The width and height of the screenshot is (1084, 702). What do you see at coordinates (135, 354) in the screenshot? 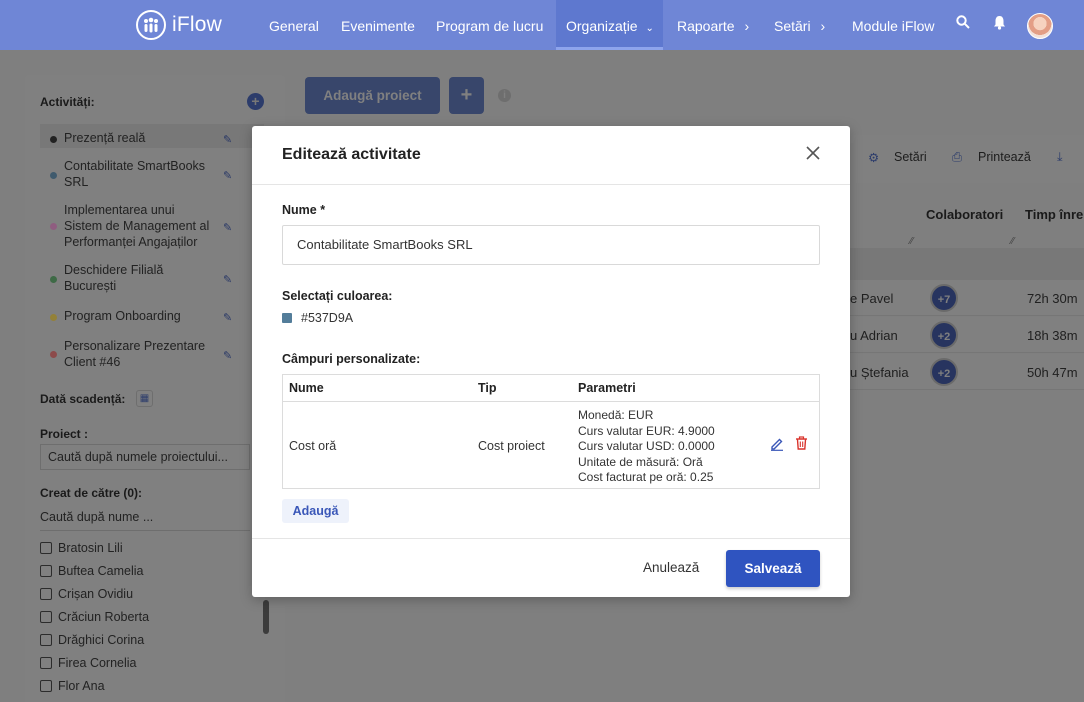
I see `activity-label: Personalizare Prezentare Client #46` at bounding box center [135, 354].